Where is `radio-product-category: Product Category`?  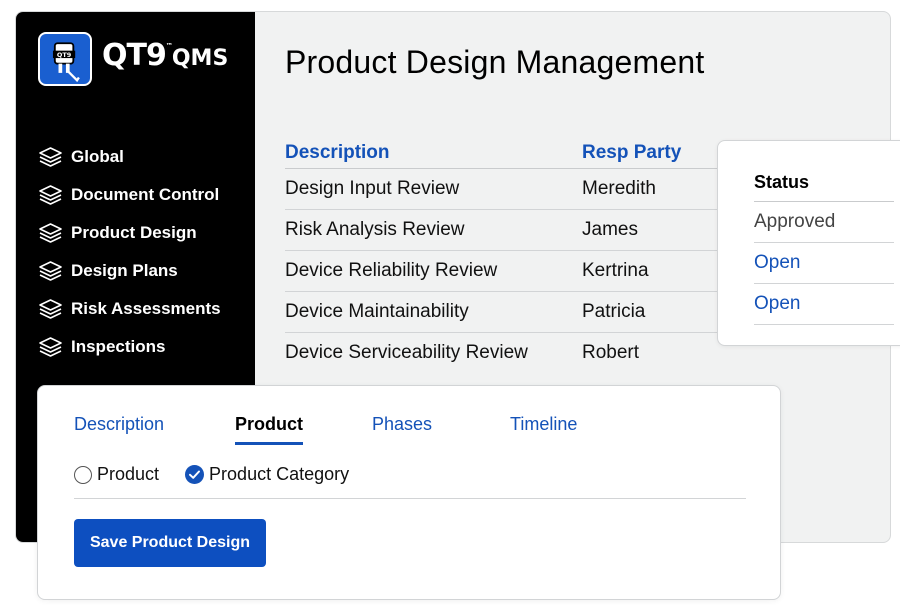 radio-product-category: Product Category is located at coordinates (267, 474).